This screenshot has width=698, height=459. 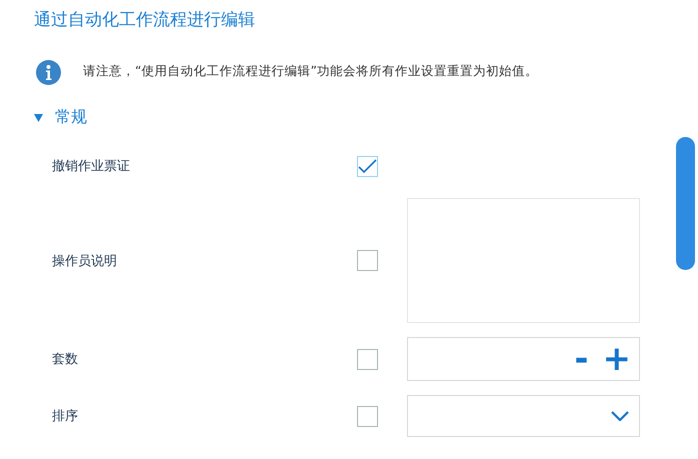 What do you see at coordinates (65, 359) in the screenshot?
I see `setting-label: 套数` at bounding box center [65, 359].